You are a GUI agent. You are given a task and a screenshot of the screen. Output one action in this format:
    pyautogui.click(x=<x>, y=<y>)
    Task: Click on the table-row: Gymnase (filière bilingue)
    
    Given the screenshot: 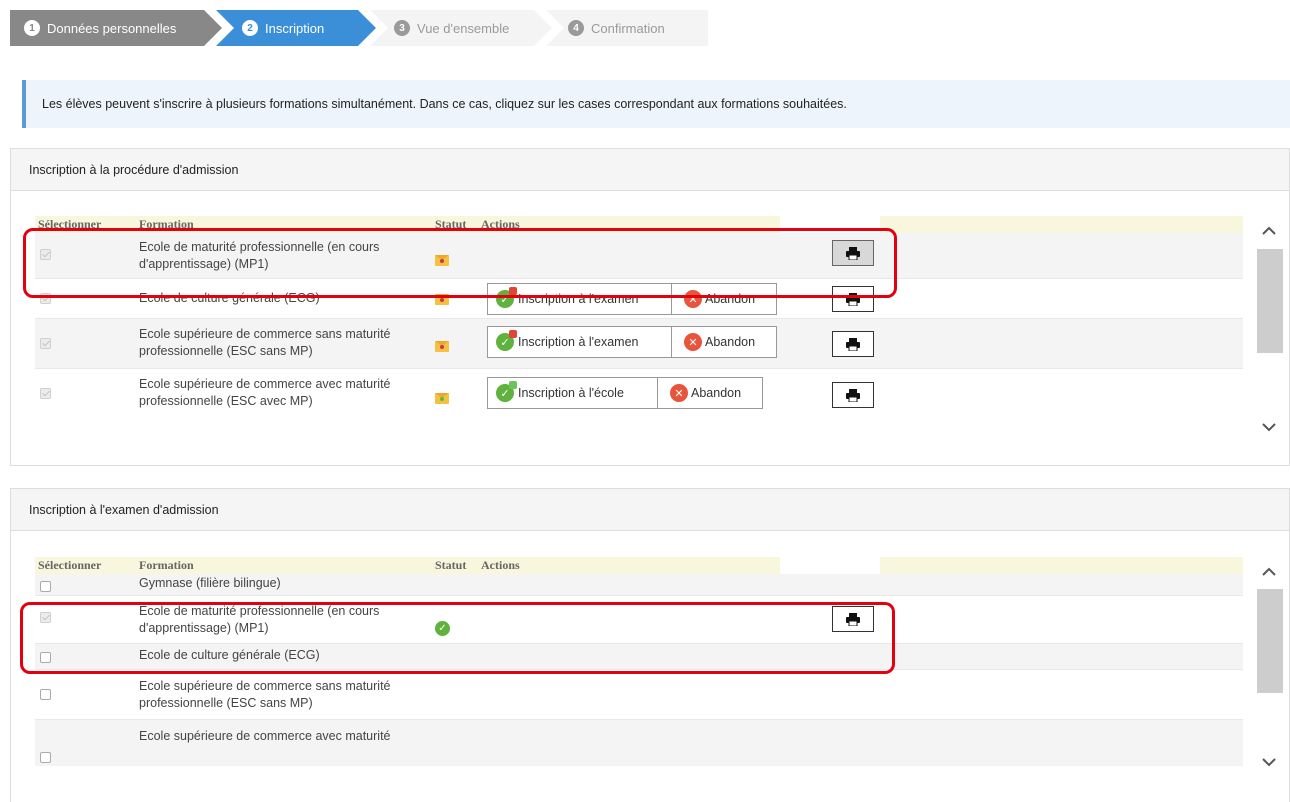 What is the action you would take?
    pyautogui.click(x=639, y=585)
    